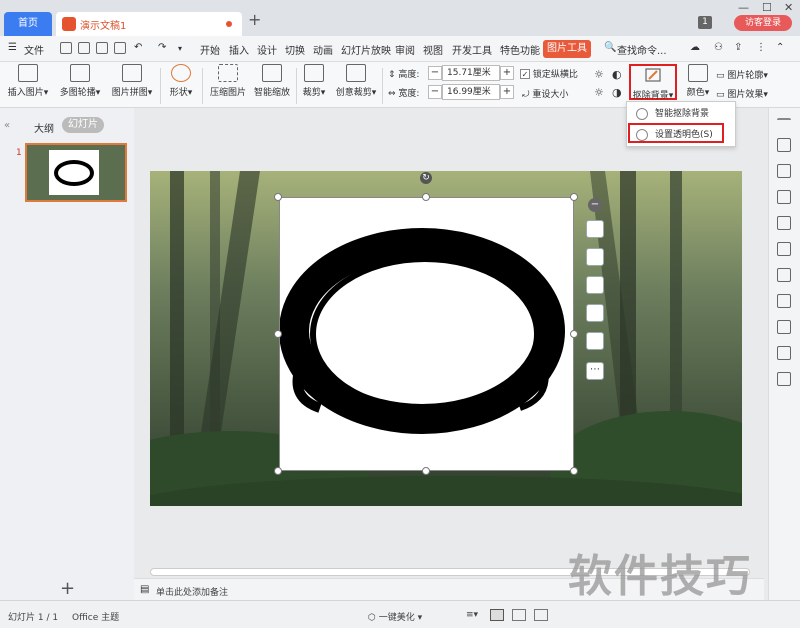  Describe the element at coordinates (239, 49) in the screenshot. I see `menu-insert: 插入` at that location.